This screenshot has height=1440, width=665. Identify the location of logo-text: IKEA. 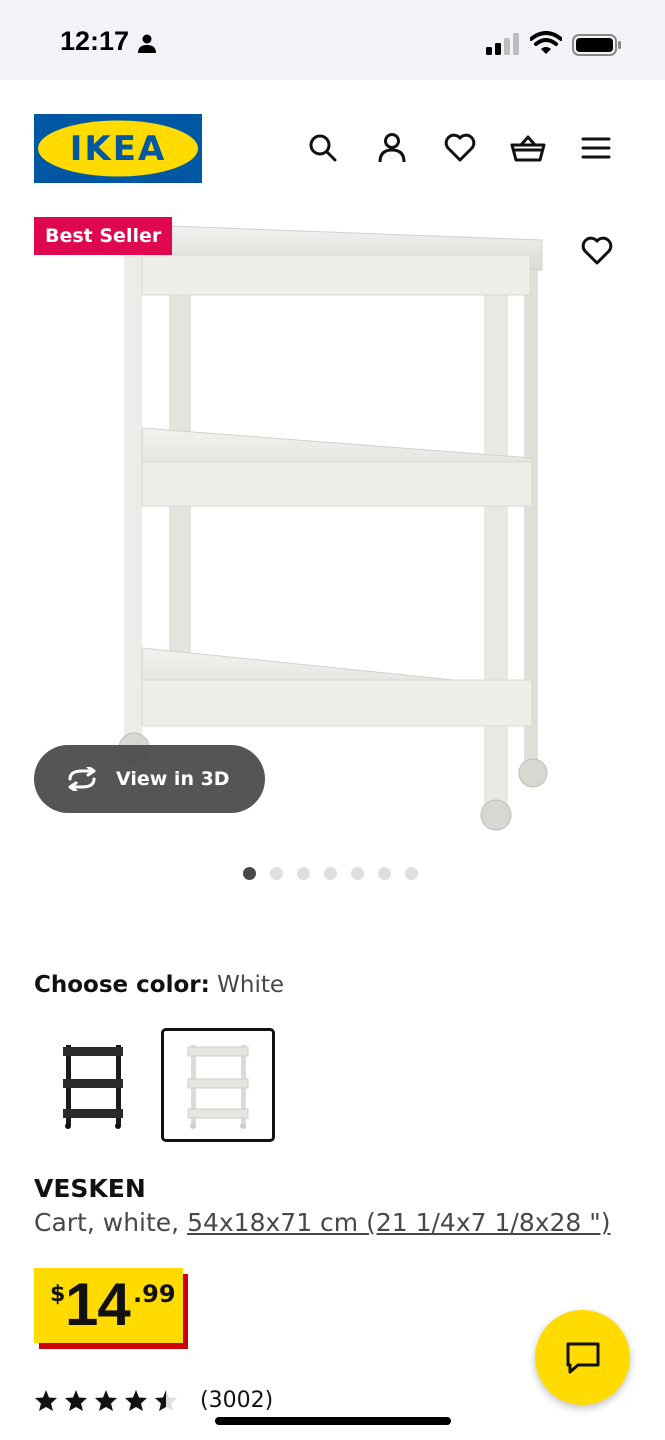
(118, 148).